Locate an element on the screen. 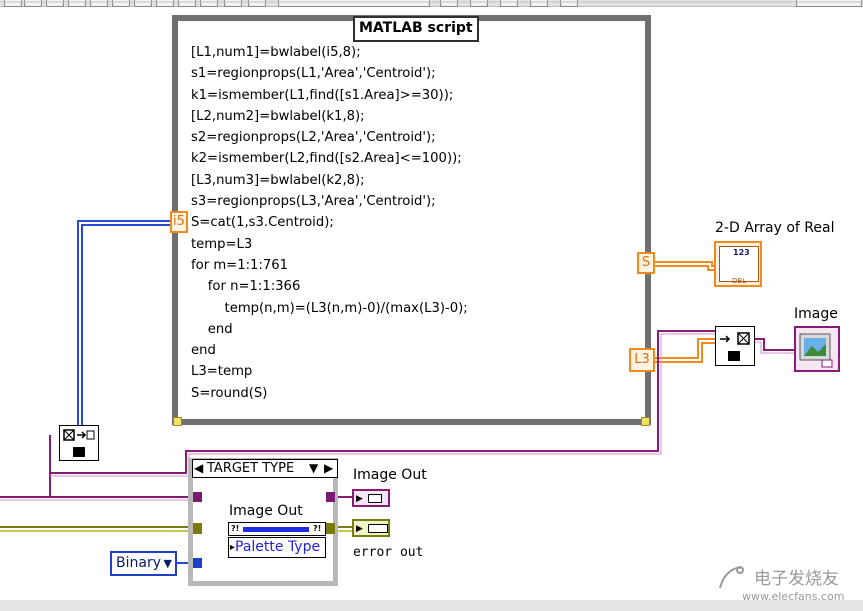 The width and height of the screenshot is (863, 611). case-selector: ◀ TARGET TYPE ▼ ▶ is located at coordinates (265, 468).